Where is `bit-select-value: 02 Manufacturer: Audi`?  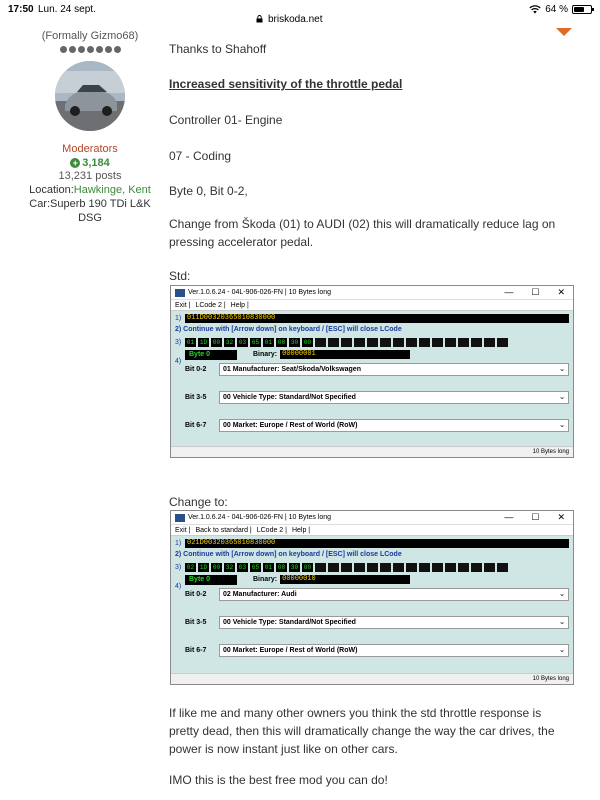
bit-select-value: 02 Manufacturer: Audi is located at coordinates (260, 594).